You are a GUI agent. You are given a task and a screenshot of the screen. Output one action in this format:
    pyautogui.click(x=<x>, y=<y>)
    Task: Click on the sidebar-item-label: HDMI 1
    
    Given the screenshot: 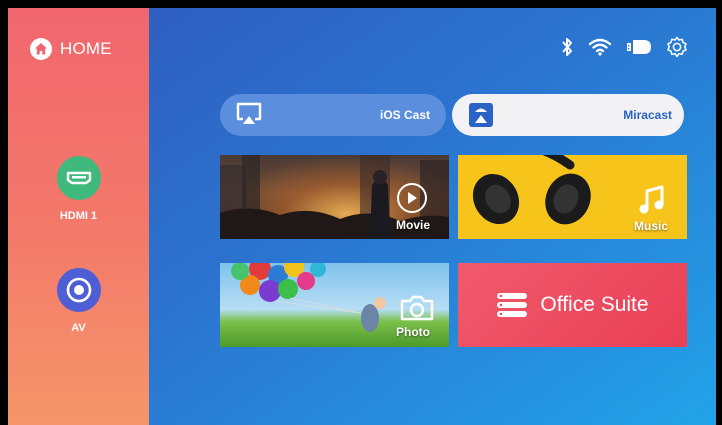 What is the action you would take?
    pyautogui.click(x=78, y=216)
    